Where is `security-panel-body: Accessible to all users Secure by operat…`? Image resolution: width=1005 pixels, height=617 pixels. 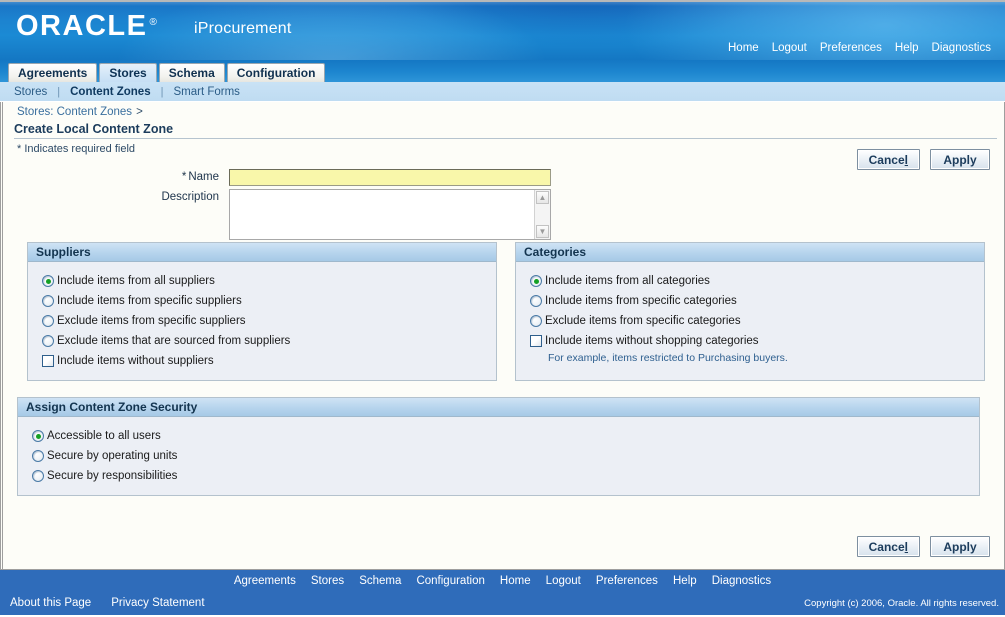
security-panel-body: Accessible to all users Secure by operat… is located at coordinates (498, 456).